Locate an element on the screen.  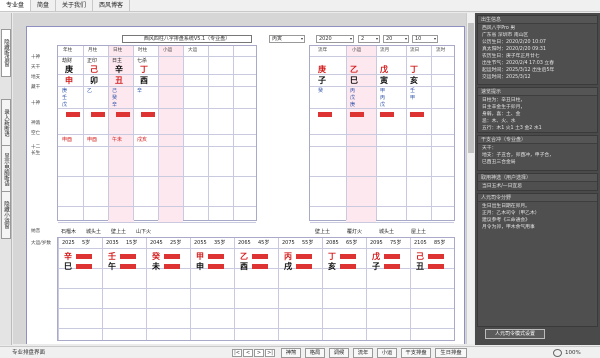
side-tab-hide-notes: 隐藏断语窗 is located at coordinates (6, 53).